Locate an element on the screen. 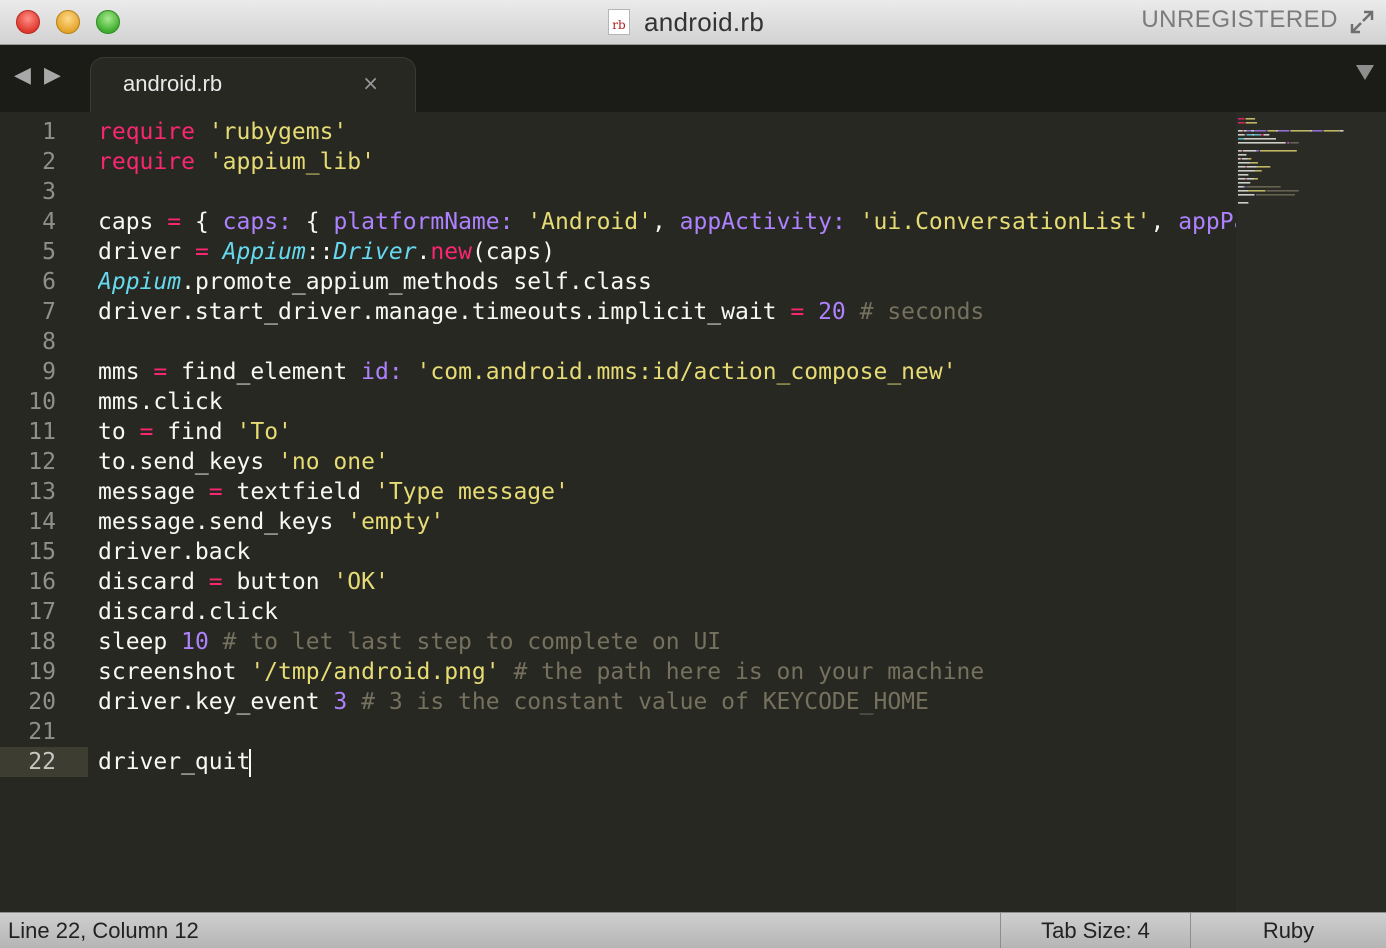  code-line: to = find 'To' is located at coordinates (667, 432).